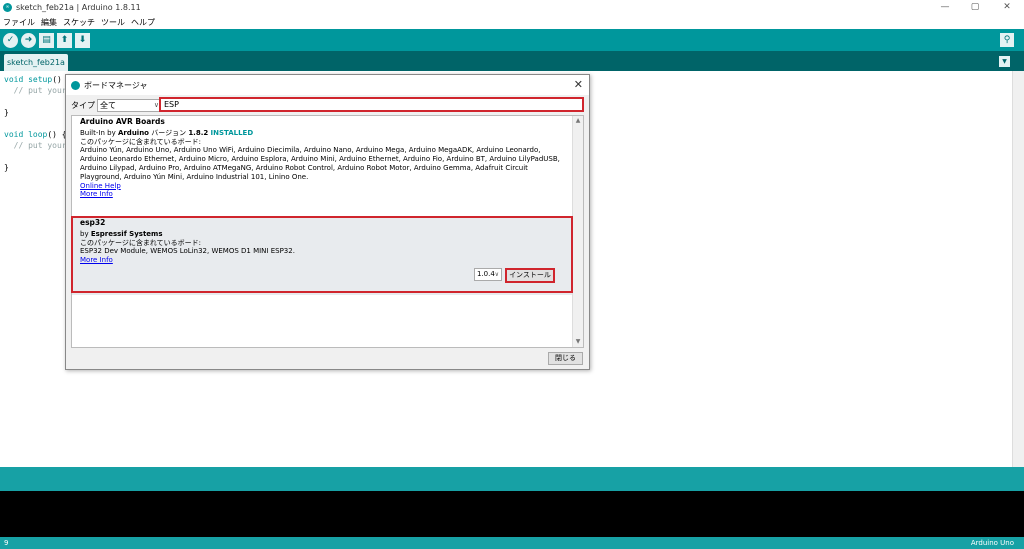 This screenshot has width=1024, height=549. I want to click on board-name: Arduino Uno, so click(992, 543).